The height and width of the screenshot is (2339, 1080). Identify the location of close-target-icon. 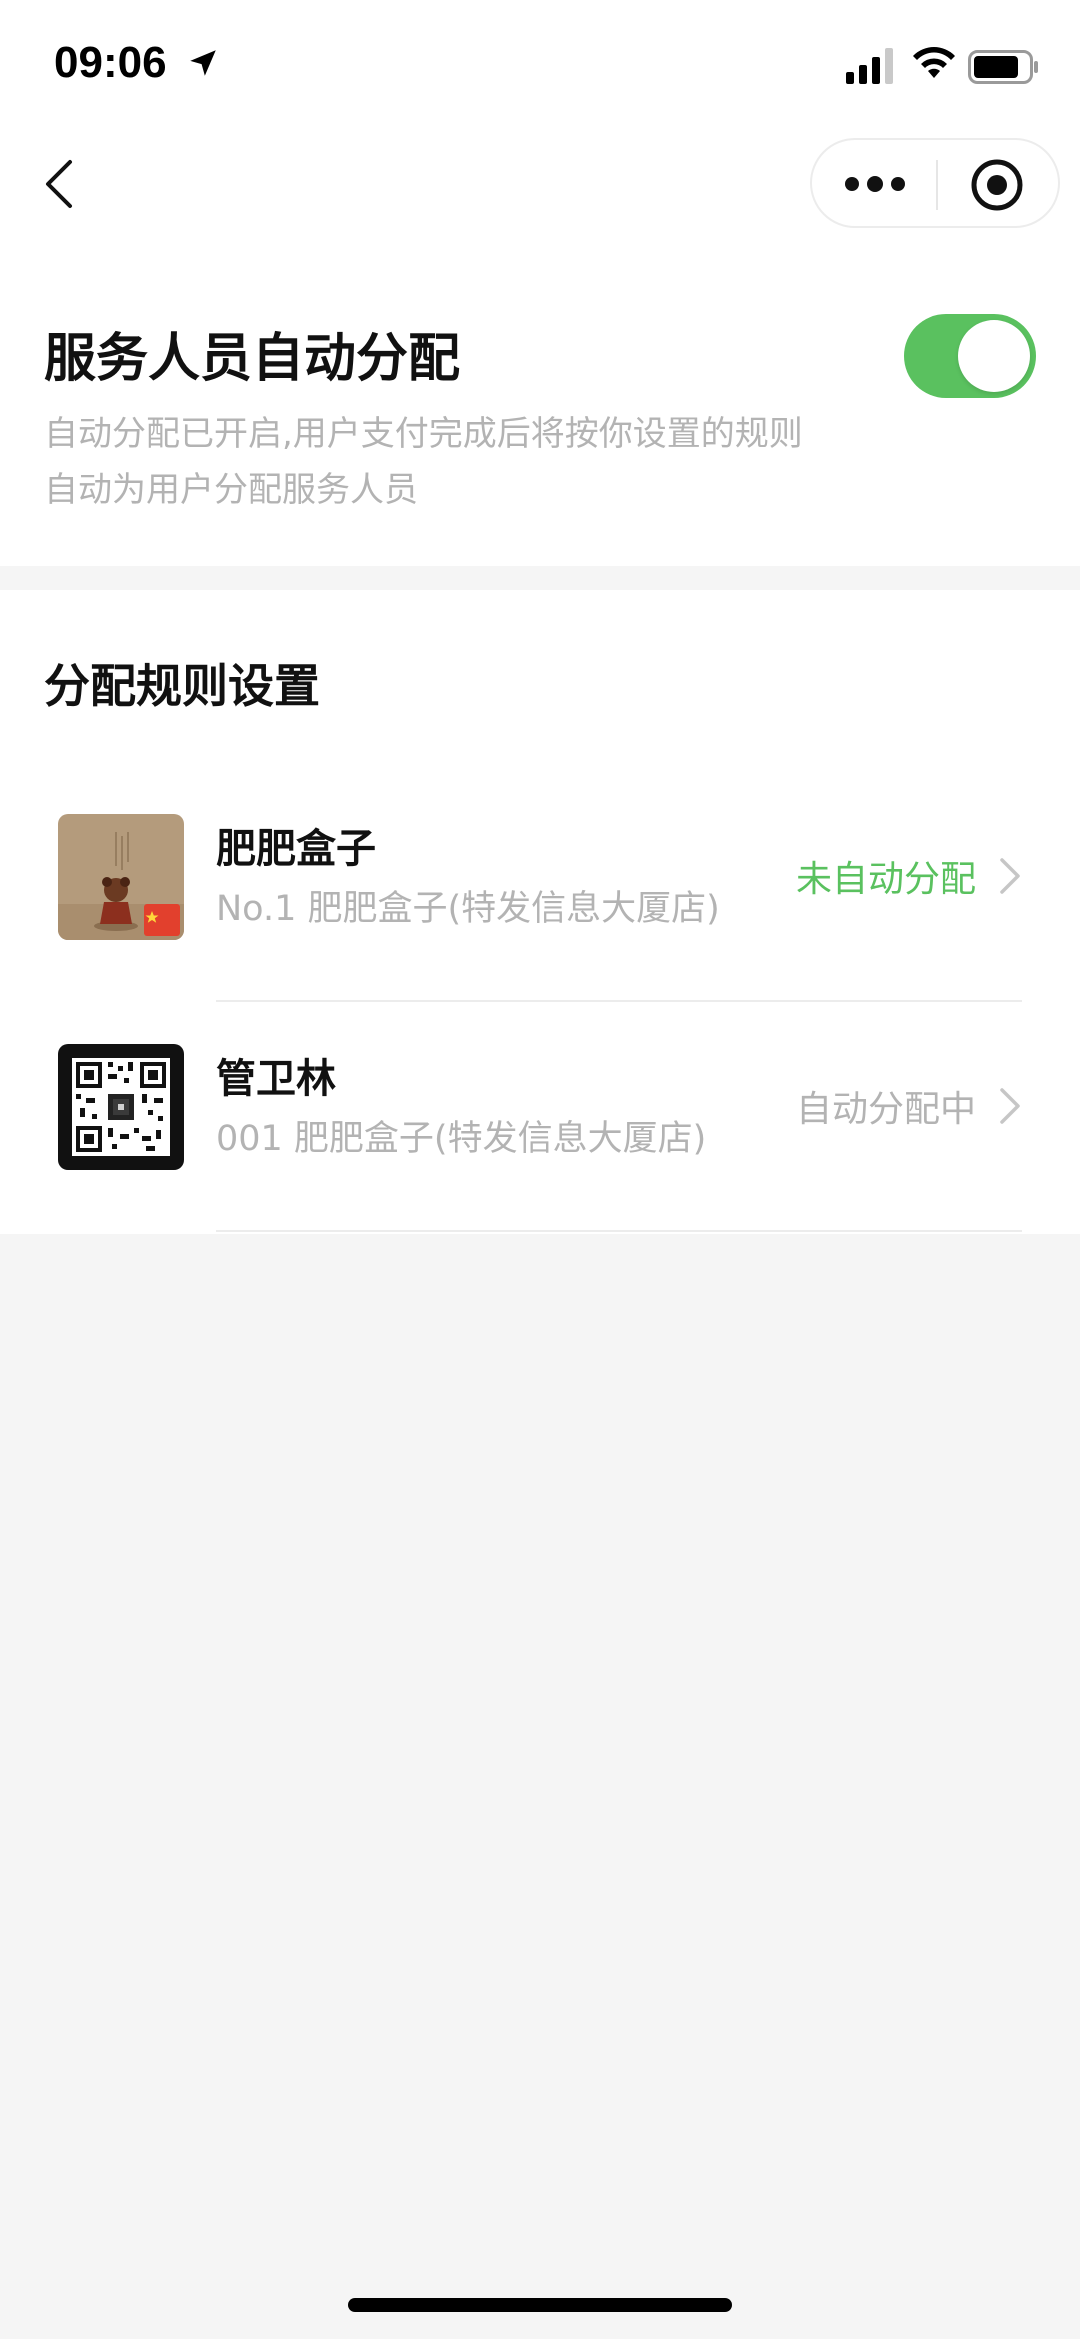
(997, 185).